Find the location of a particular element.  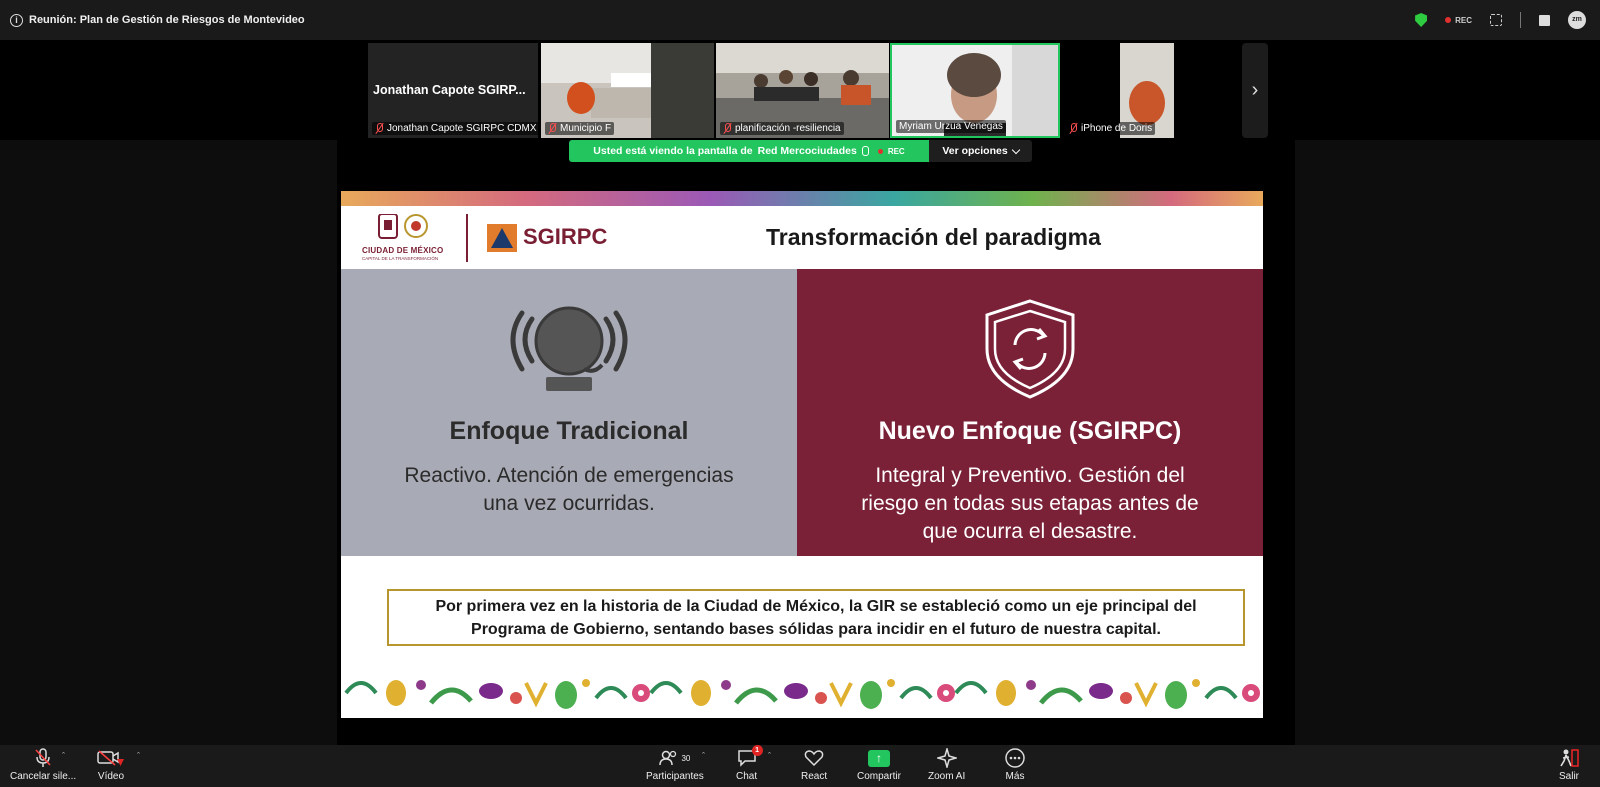

chat-button: 1 Chat is located at coordinates (749, 763).